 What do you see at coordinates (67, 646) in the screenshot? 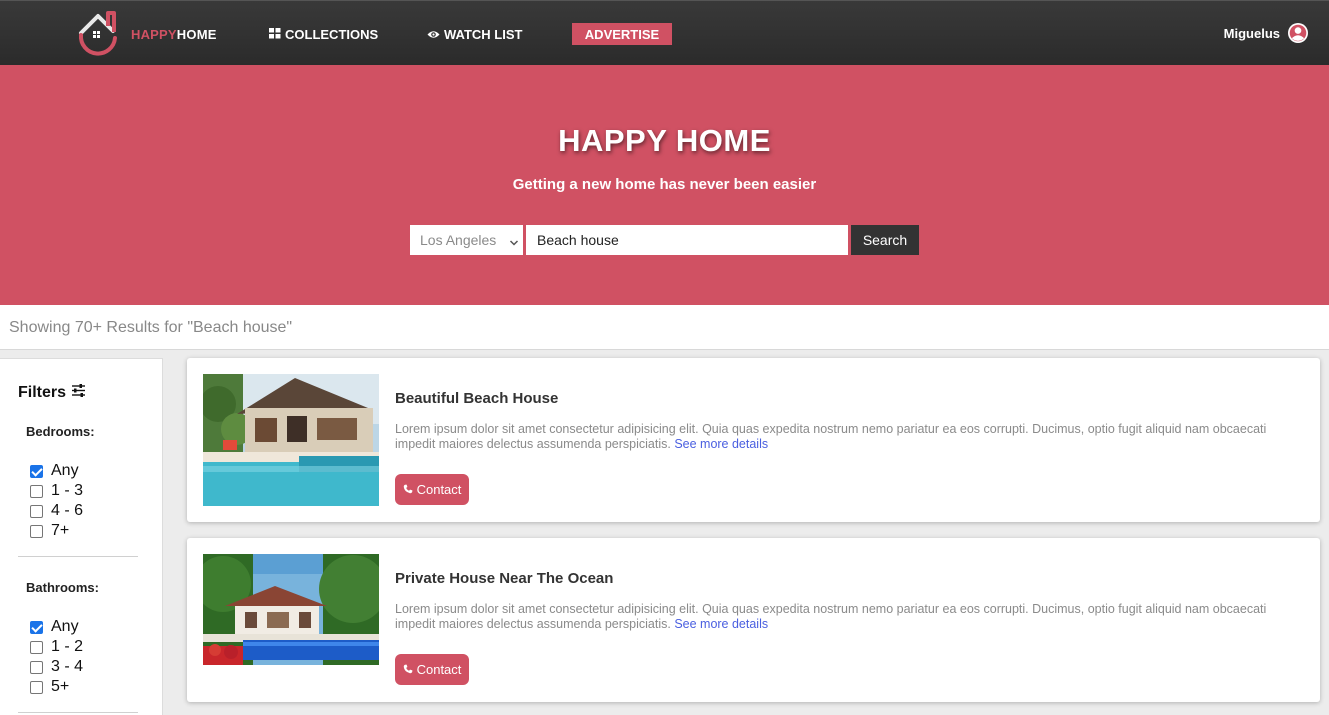
I see `option-label: 1 - 2` at bounding box center [67, 646].